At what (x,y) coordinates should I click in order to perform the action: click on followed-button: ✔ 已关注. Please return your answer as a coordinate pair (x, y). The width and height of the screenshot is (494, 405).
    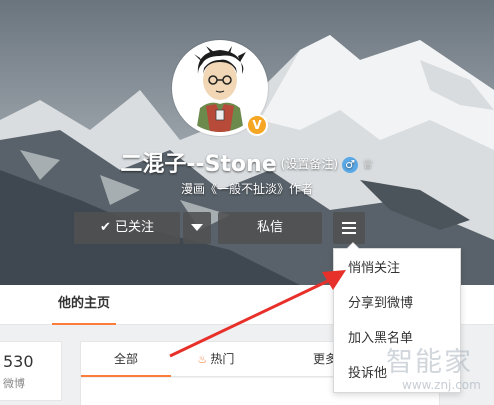
    Looking at the image, I should click on (127, 228).